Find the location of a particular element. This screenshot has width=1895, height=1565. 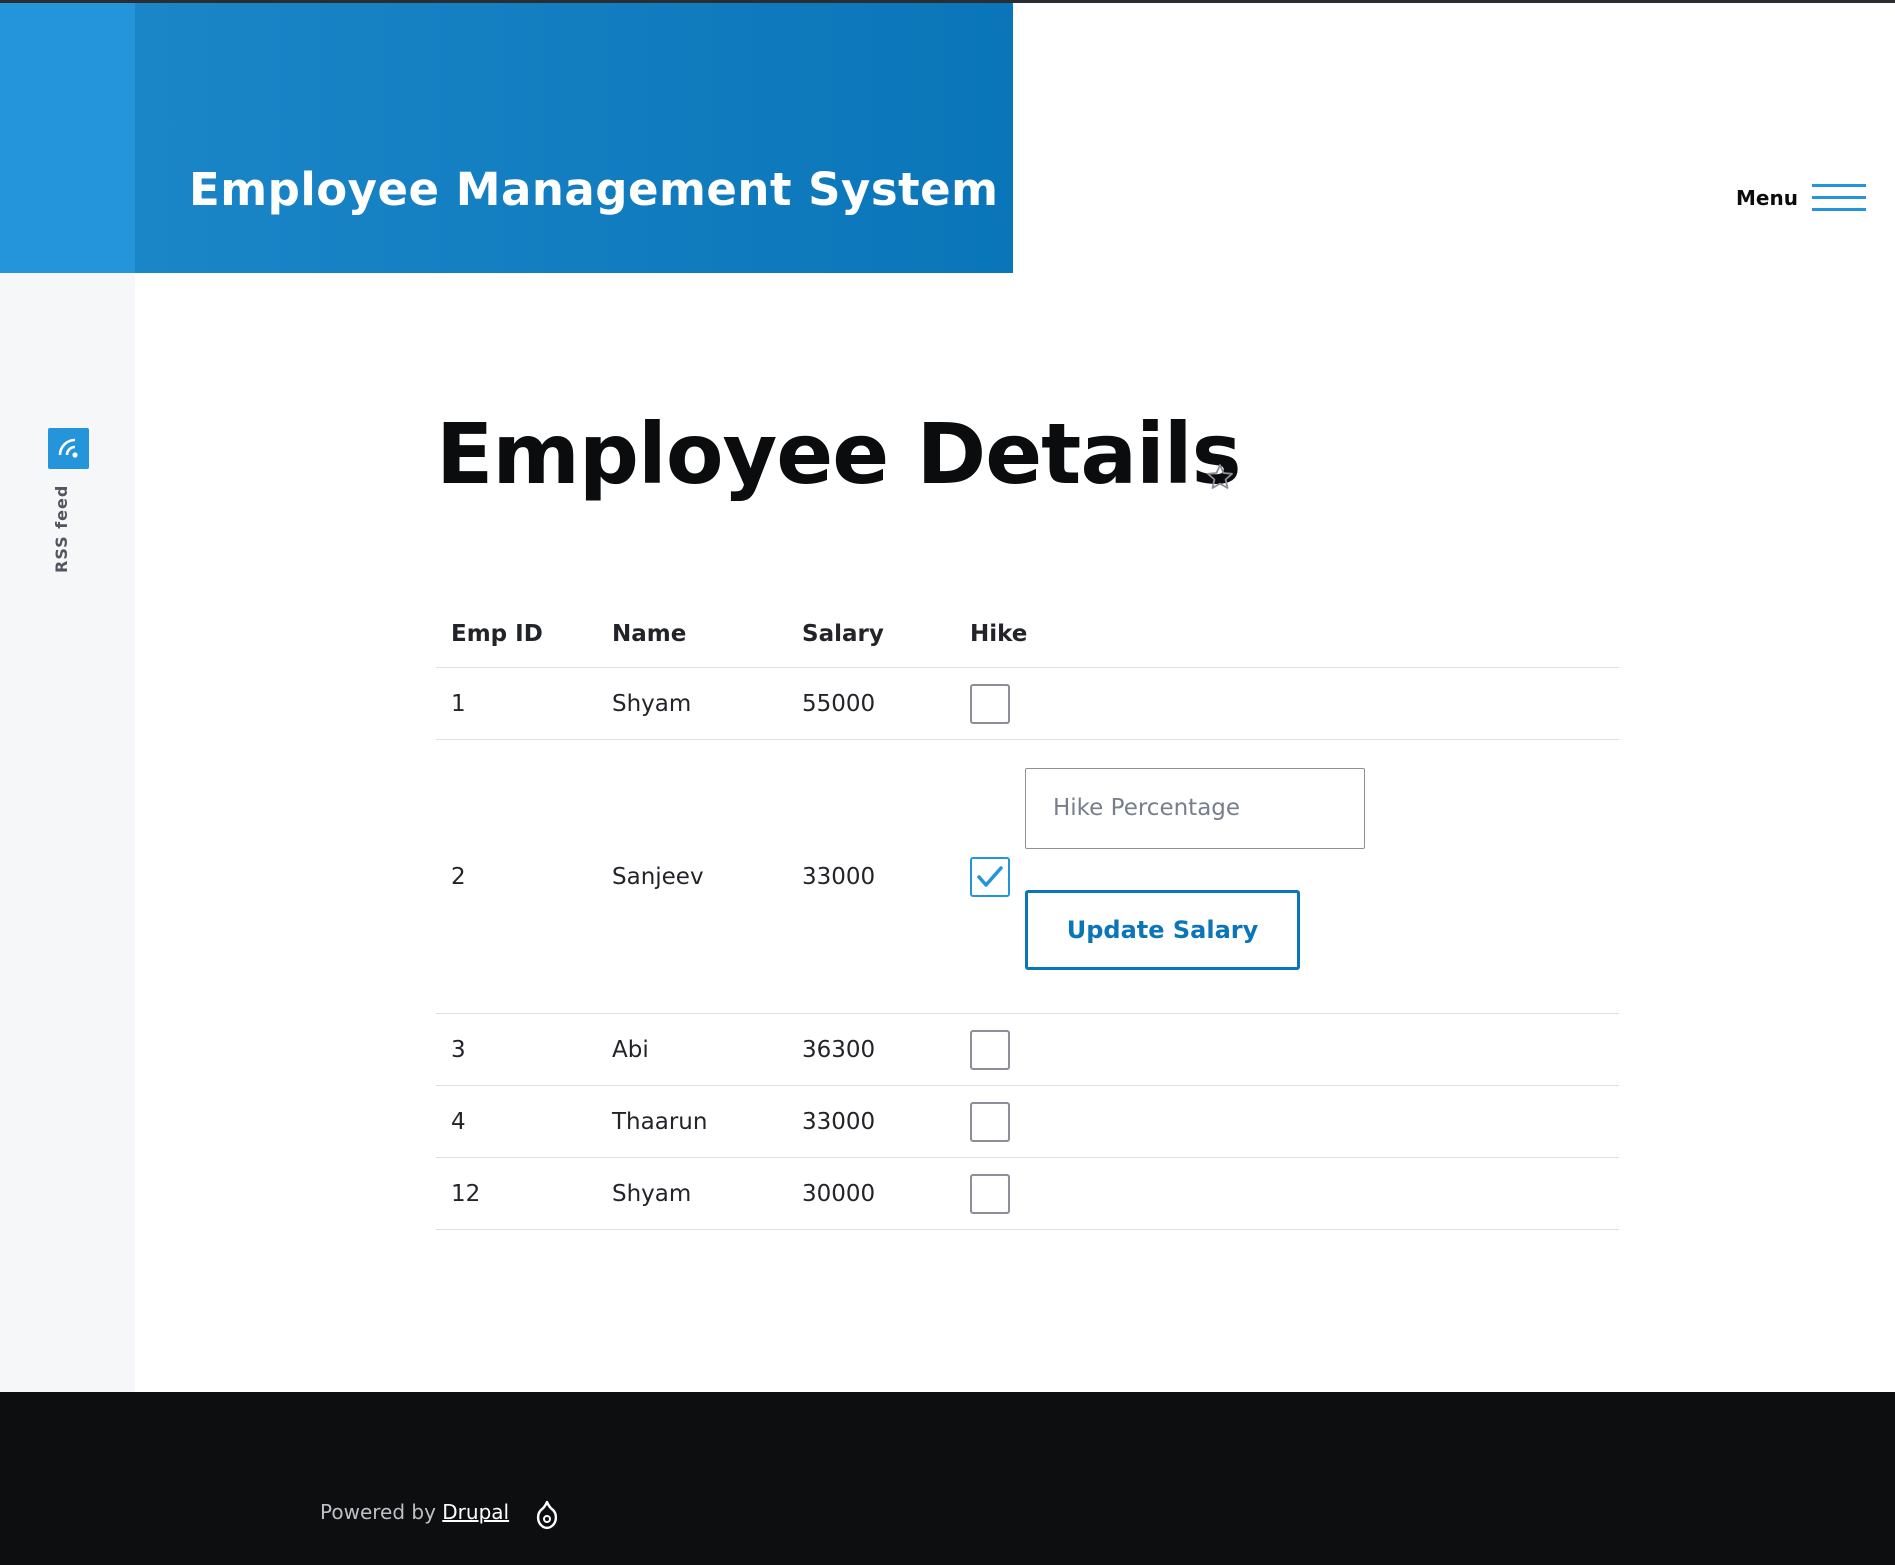

table-row: 4 Thaarun 33000 is located at coordinates (1027, 1122).